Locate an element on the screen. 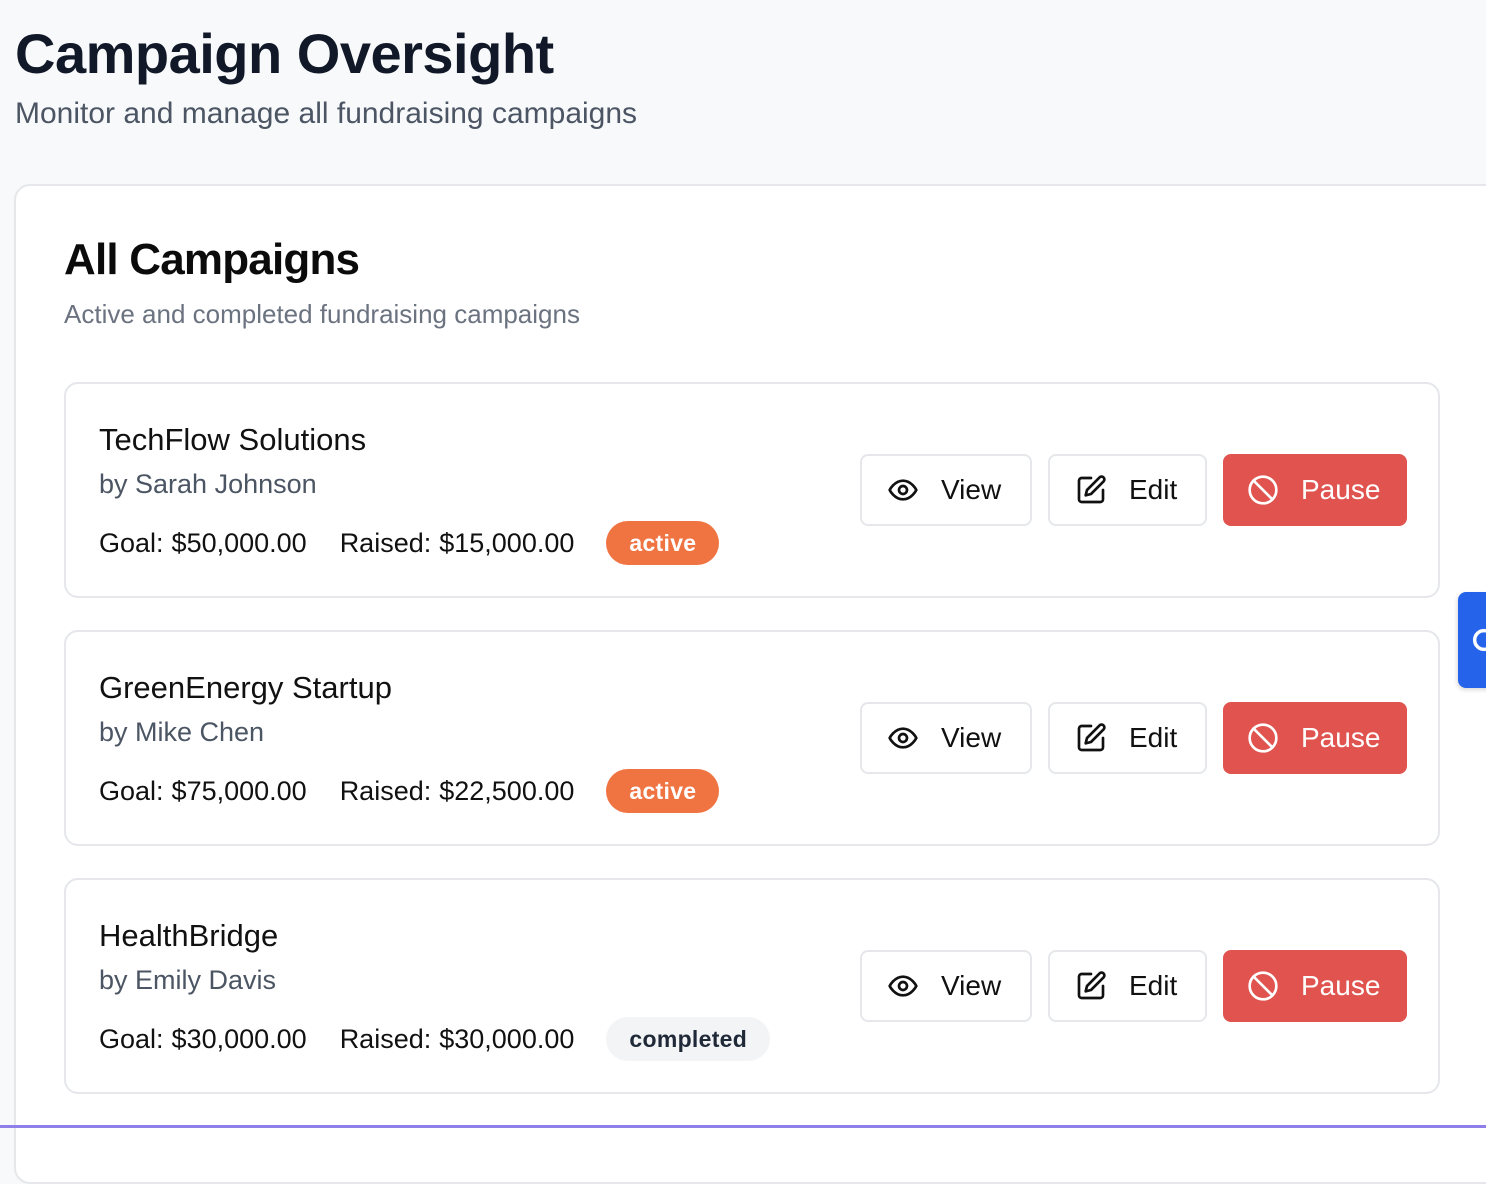  raised-amount: Raised: $15,000.00 is located at coordinates (457, 543).